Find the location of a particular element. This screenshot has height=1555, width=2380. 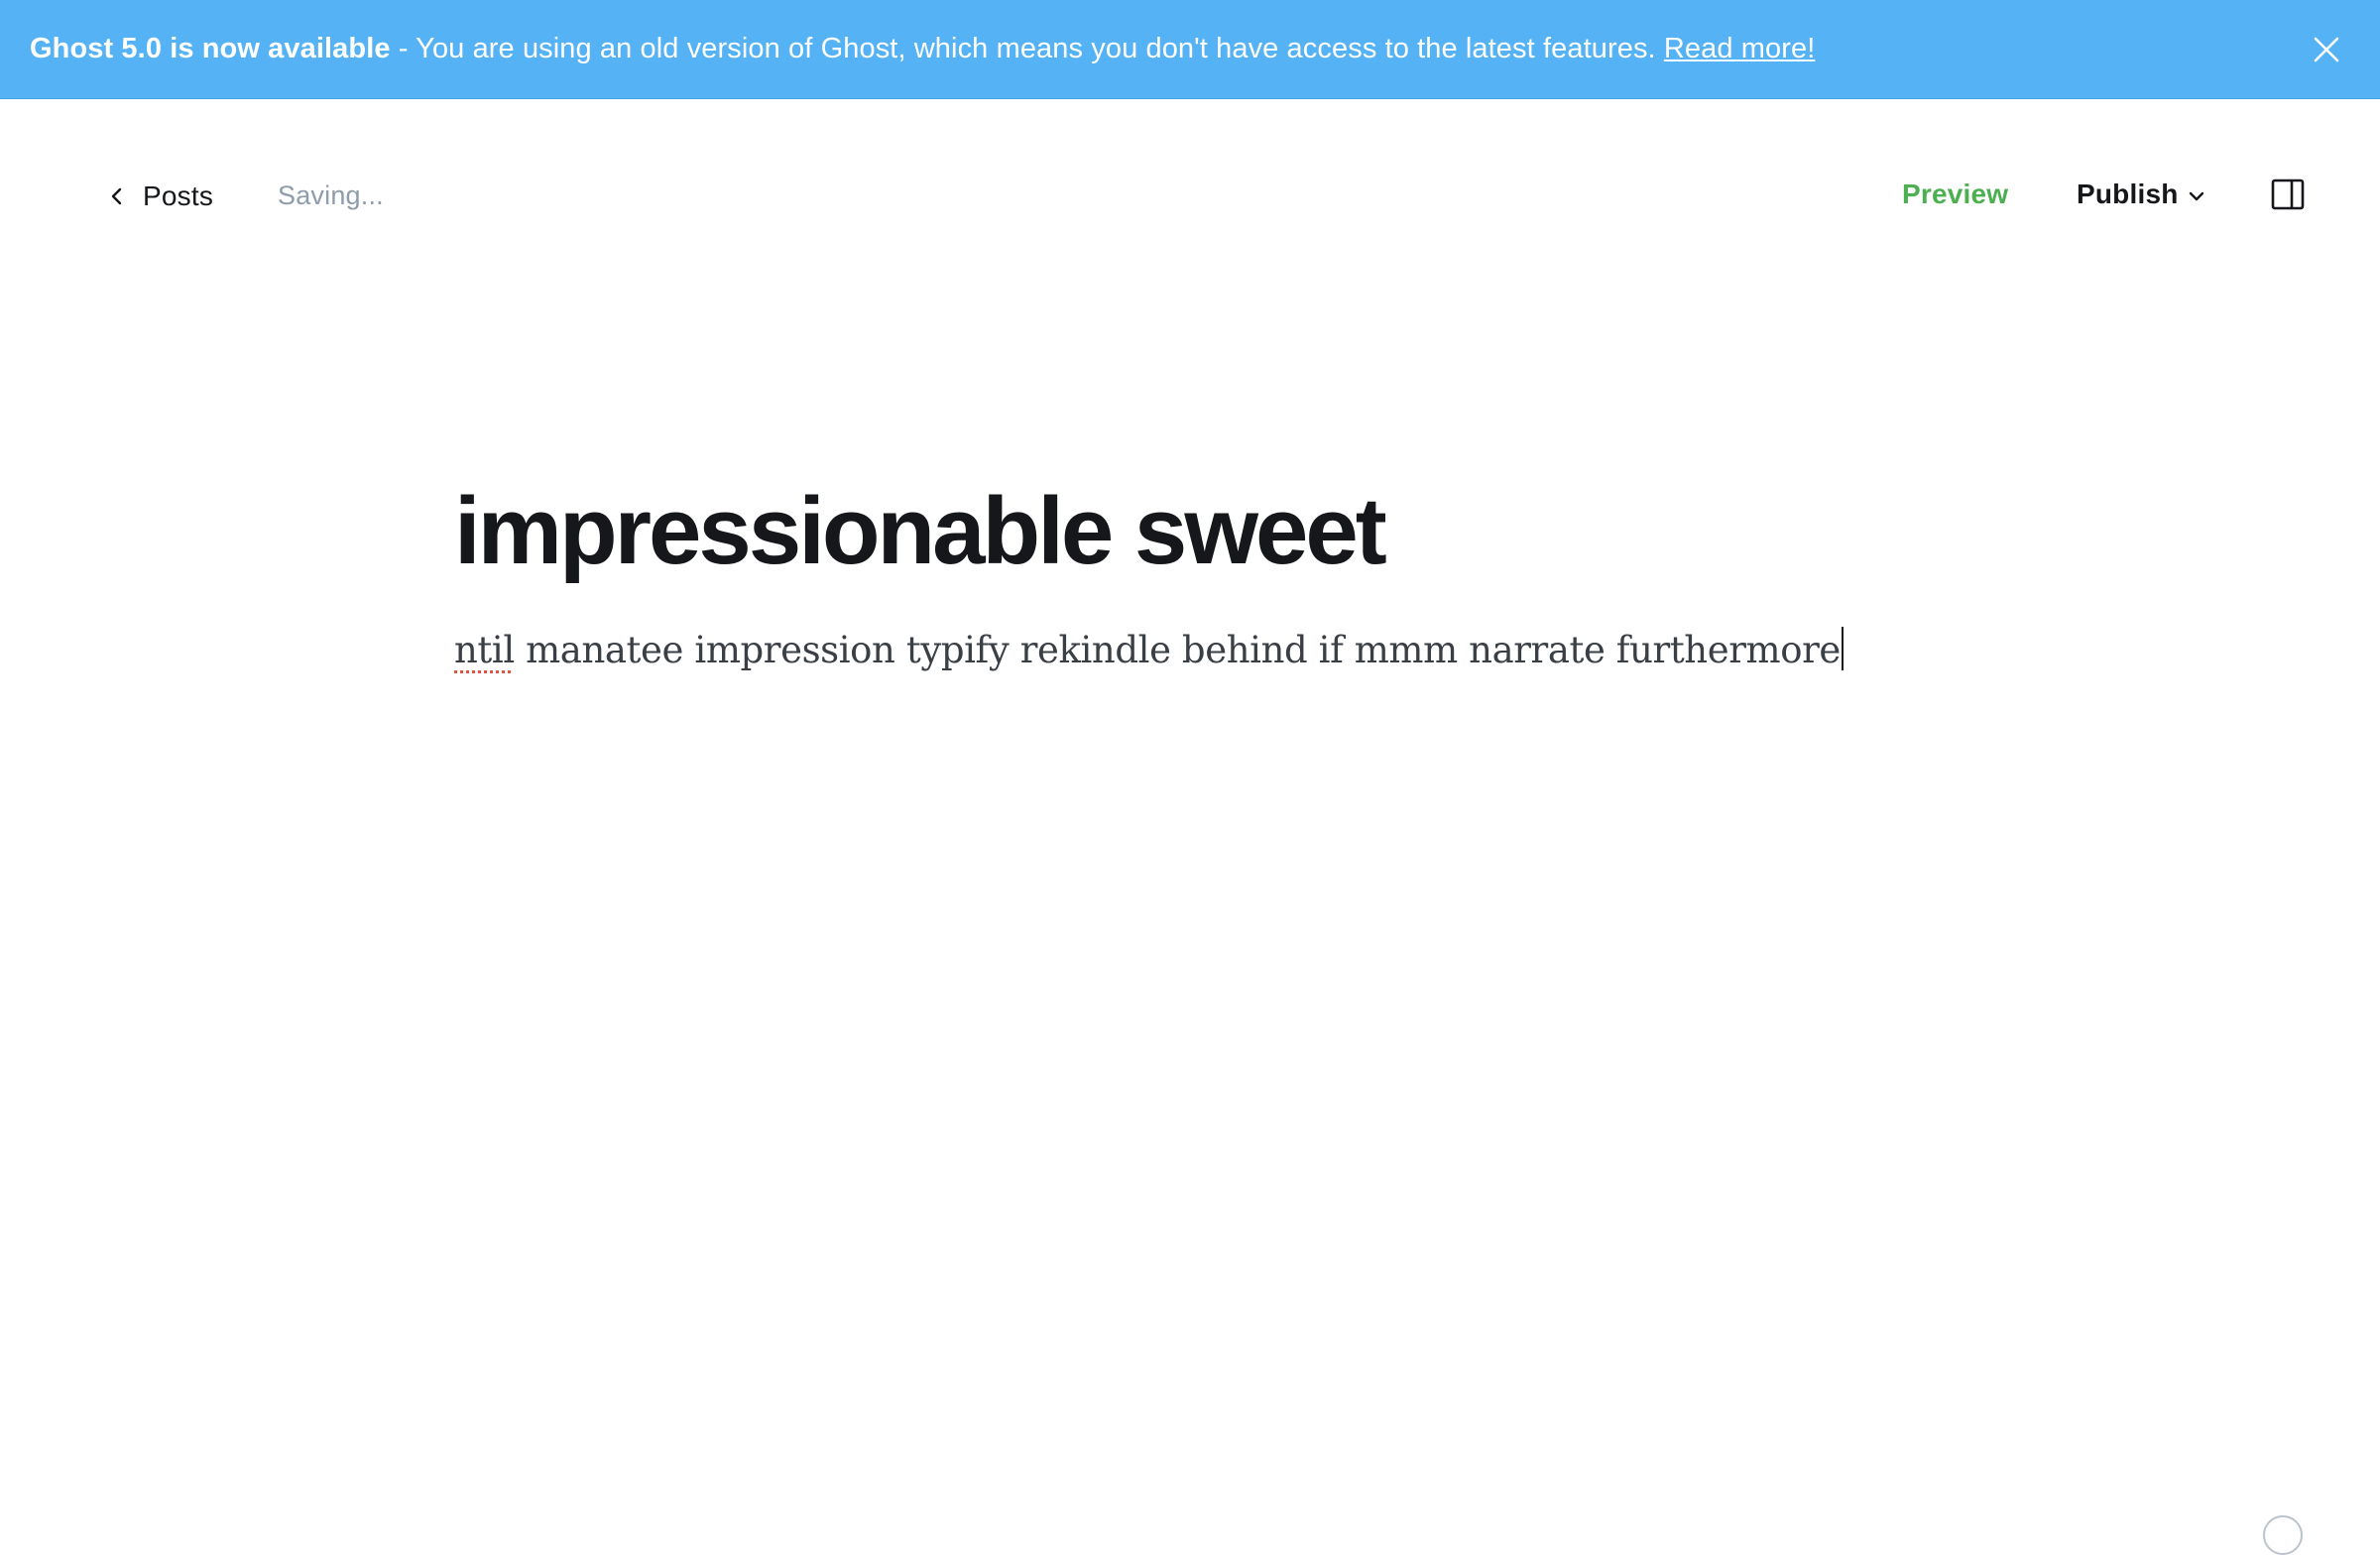

back-label: Posts is located at coordinates (178, 195).